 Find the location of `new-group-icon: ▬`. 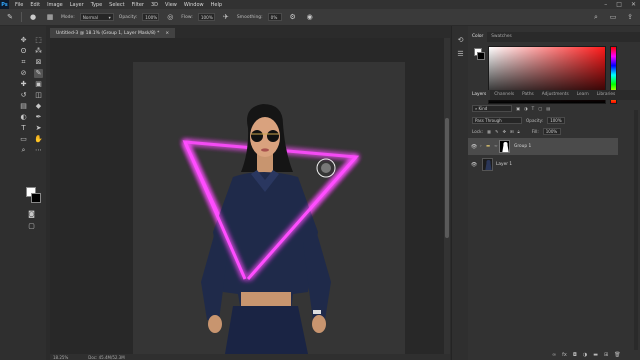

new-group-icon: ▬ is located at coordinates (595, 355).